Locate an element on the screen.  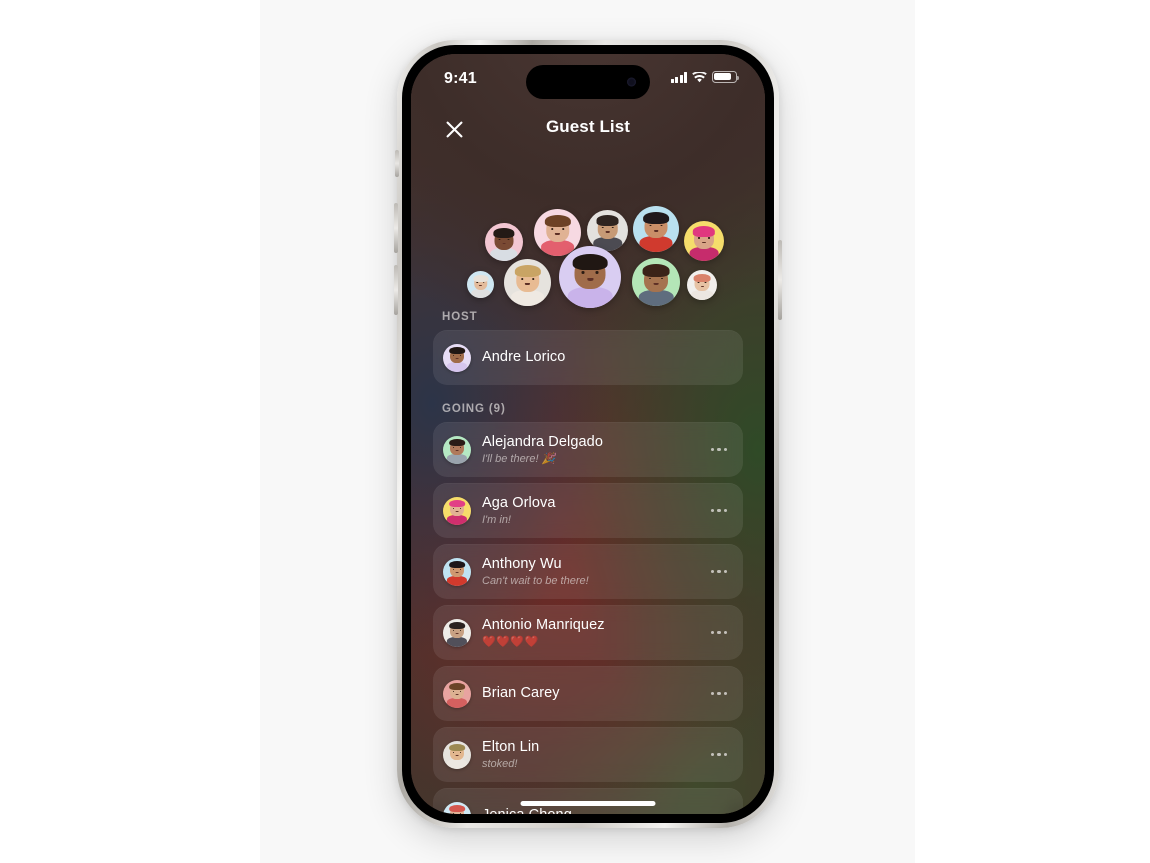
silent-switch-button is located at coordinates (397, 163).